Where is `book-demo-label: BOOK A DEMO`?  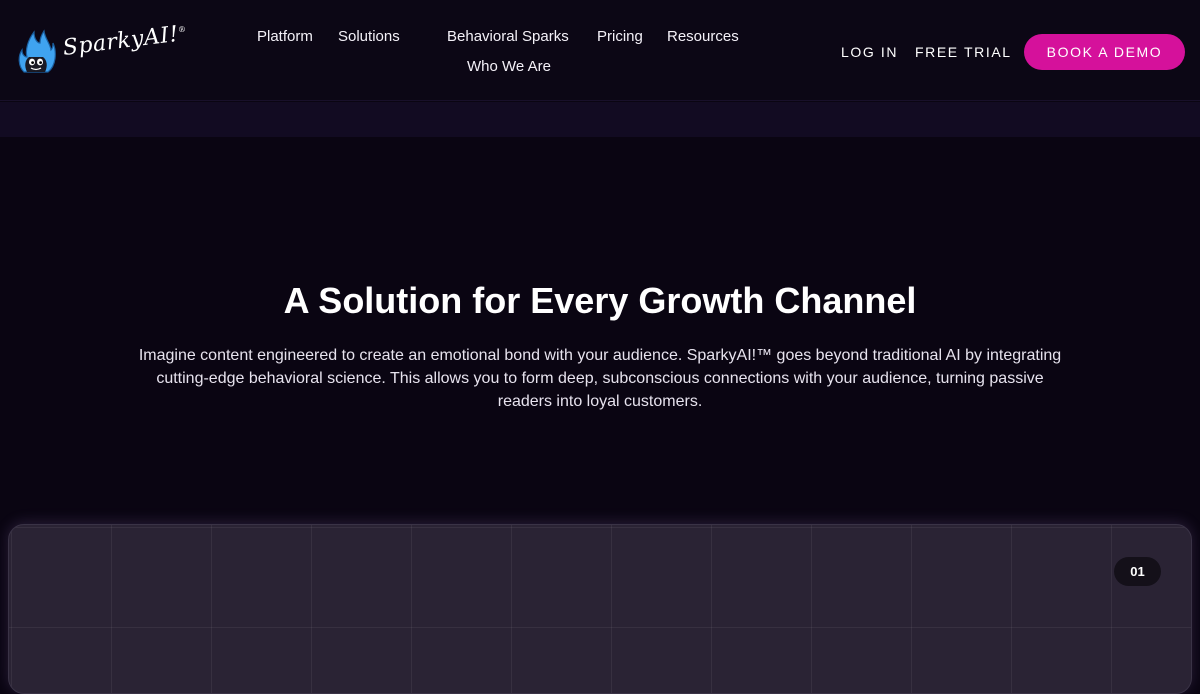 book-demo-label: BOOK A DEMO is located at coordinates (1104, 52).